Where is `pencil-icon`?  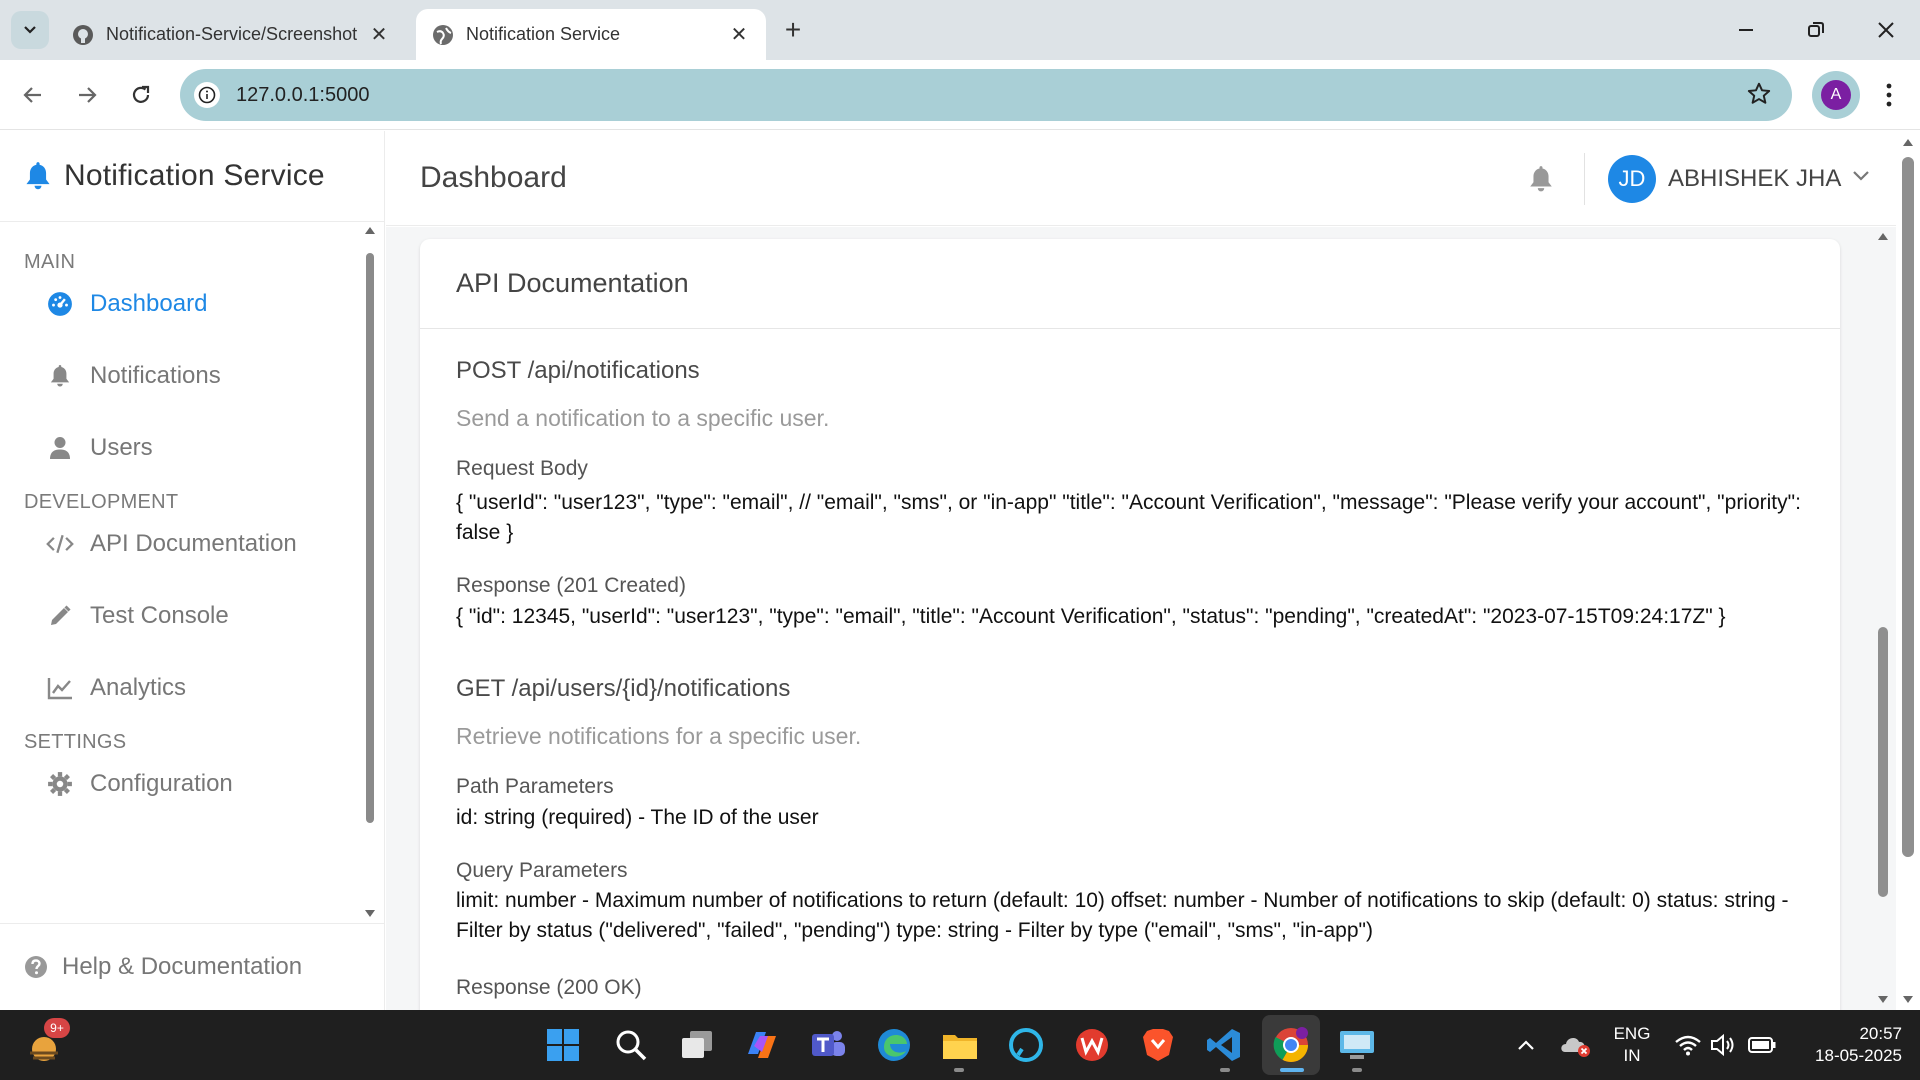
pencil-icon is located at coordinates (60, 616).